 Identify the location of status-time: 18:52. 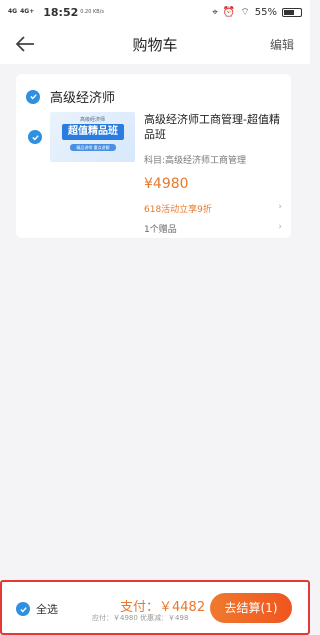
(61, 12).